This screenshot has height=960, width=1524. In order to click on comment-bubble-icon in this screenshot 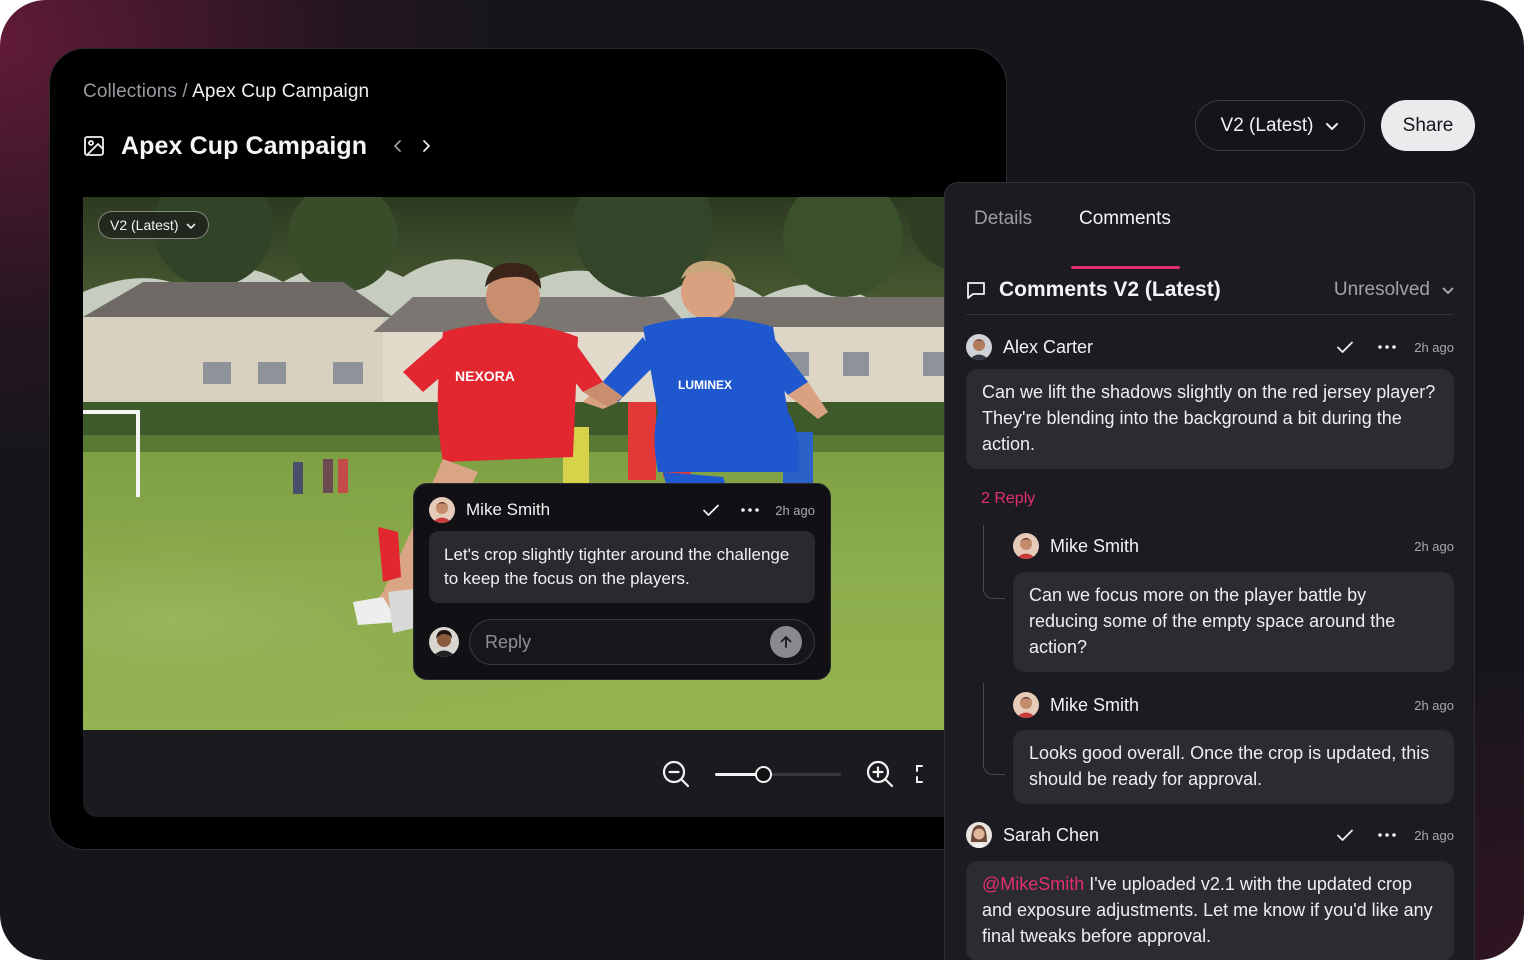, I will do `click(977, 290)`.